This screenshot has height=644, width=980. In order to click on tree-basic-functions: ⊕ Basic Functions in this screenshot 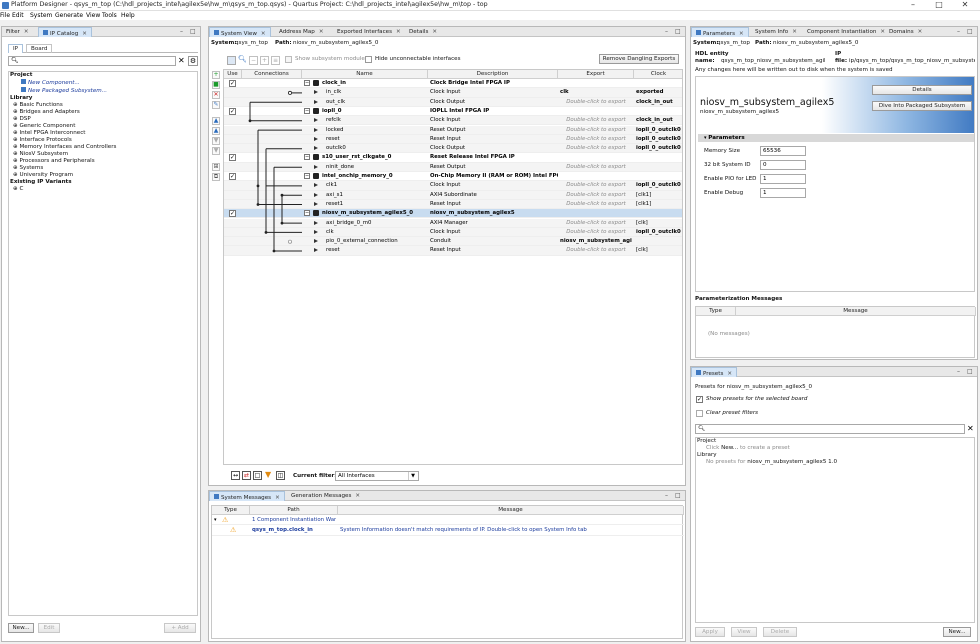, I will do `click(38, 105)`.